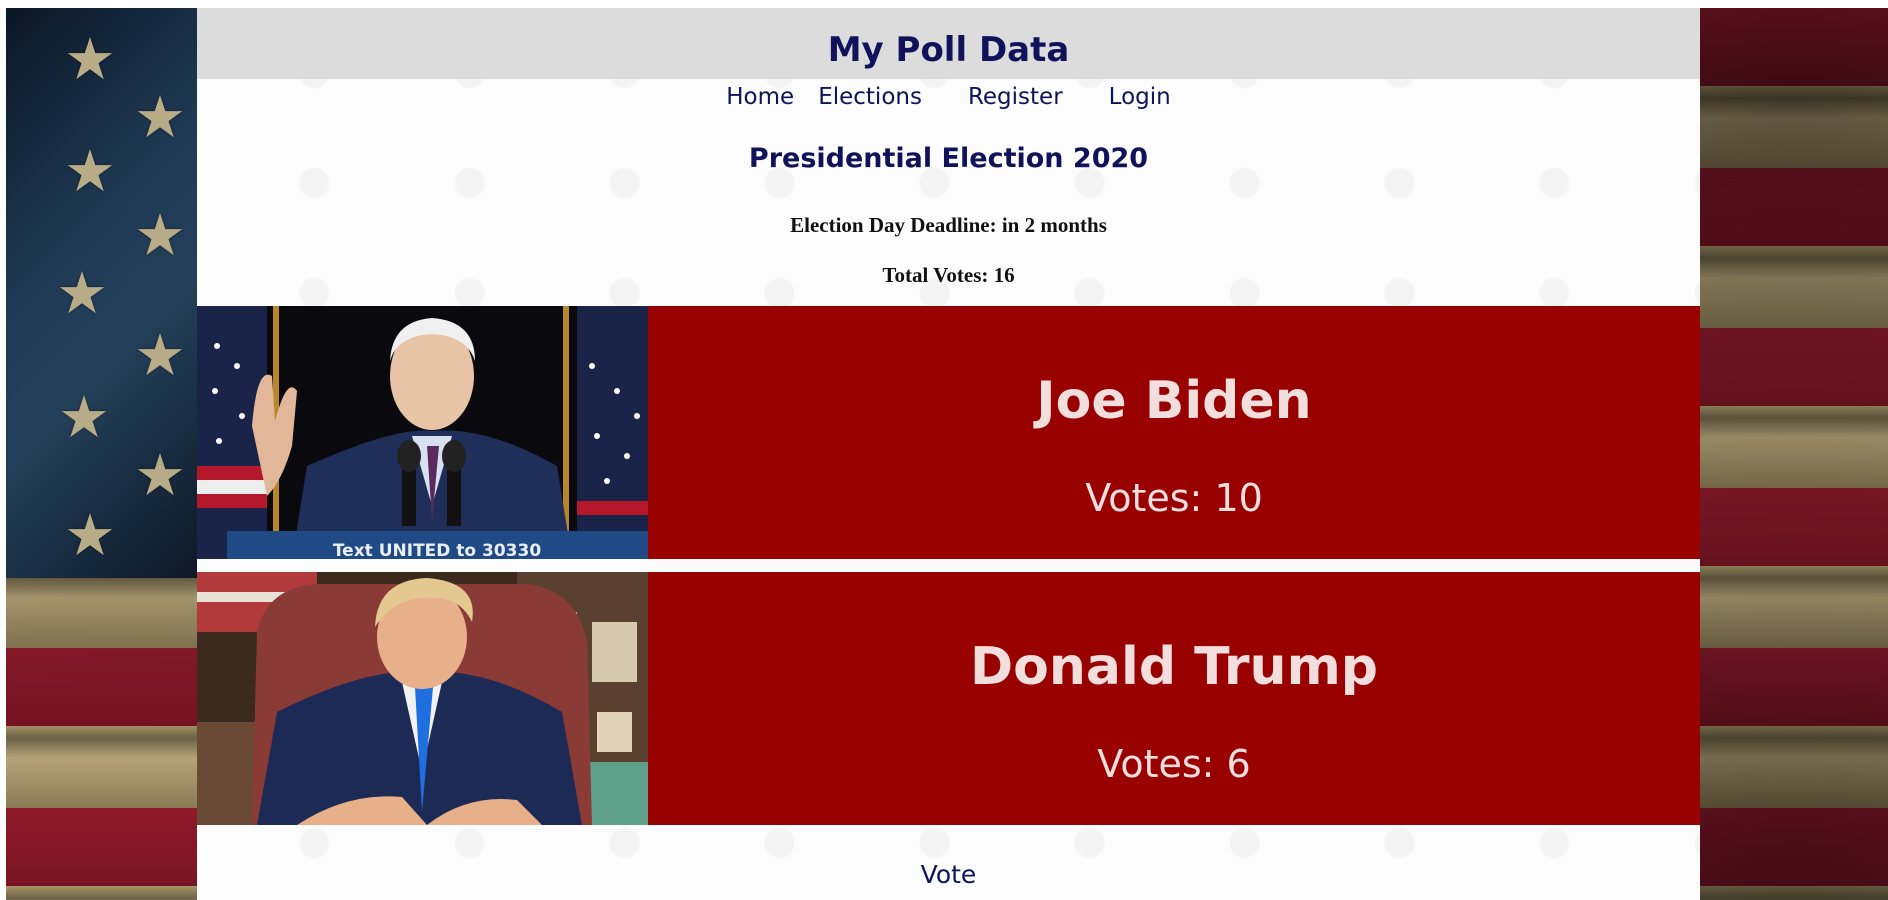 Image resolution: width=1888 pixels, height=900 pixels. Describe the element at coordinates (948, 874) in the screenshot. I see `vote-button: Vote` at that location.